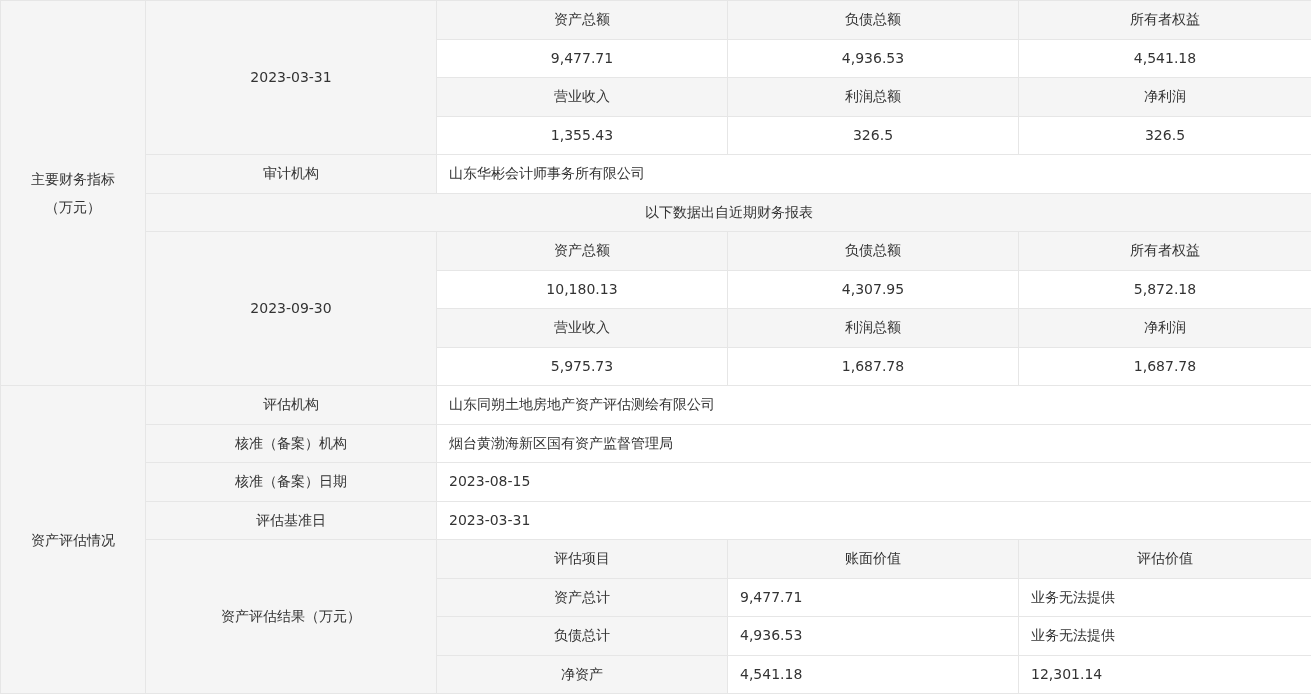 Image resolution: width=1311 pixels, height=698 pixels. What do you see at coordinates (582, 674) in the screenshot?
I see `row-label: 净资产` at bounding box center [582, 674].